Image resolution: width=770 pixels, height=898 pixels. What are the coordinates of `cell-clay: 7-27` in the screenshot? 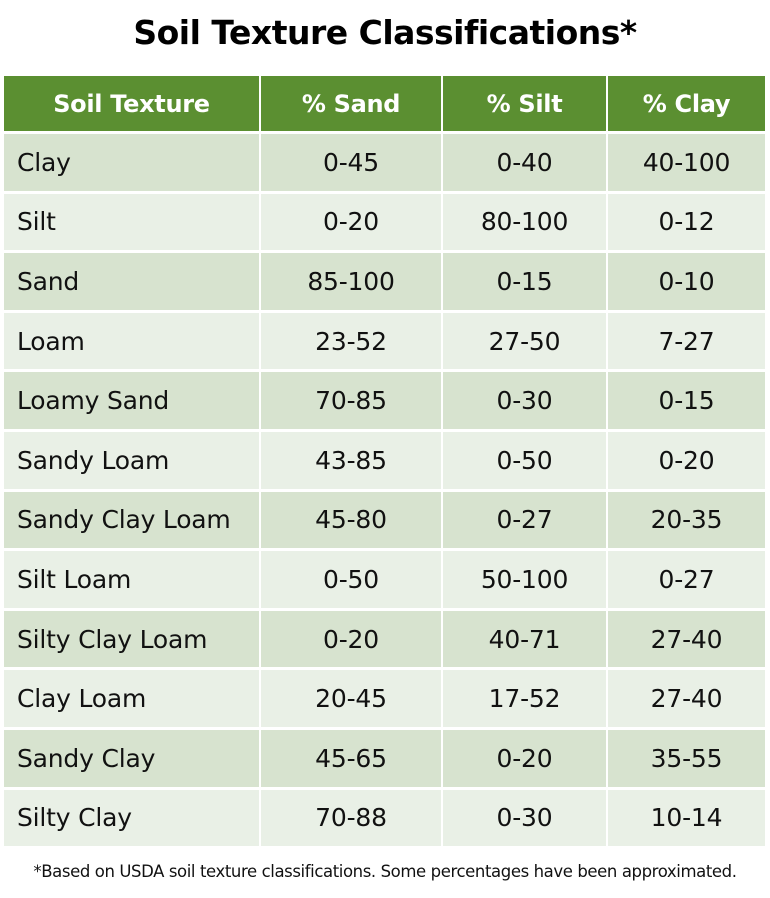 It's located at (686, 341).